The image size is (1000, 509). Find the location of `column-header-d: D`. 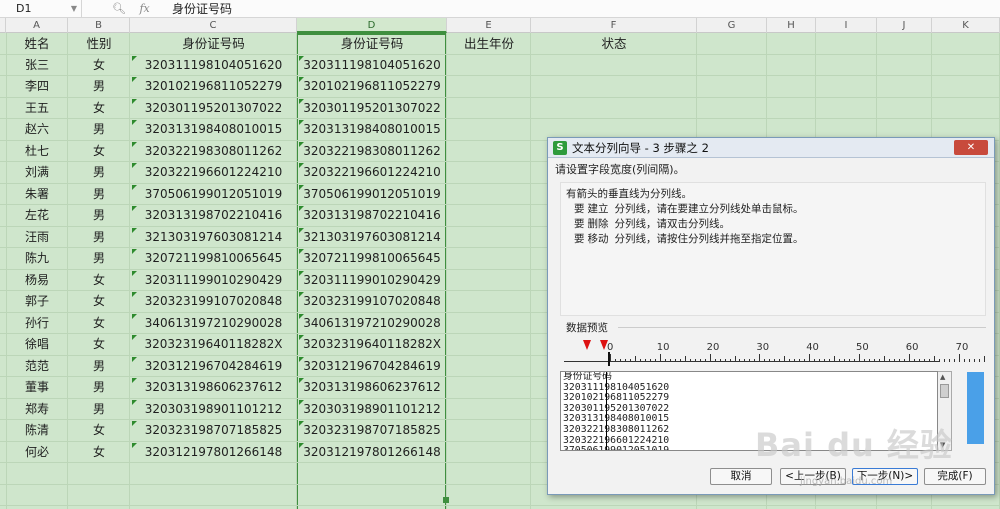

column-header-d: D is located at coordinates (372, 25).